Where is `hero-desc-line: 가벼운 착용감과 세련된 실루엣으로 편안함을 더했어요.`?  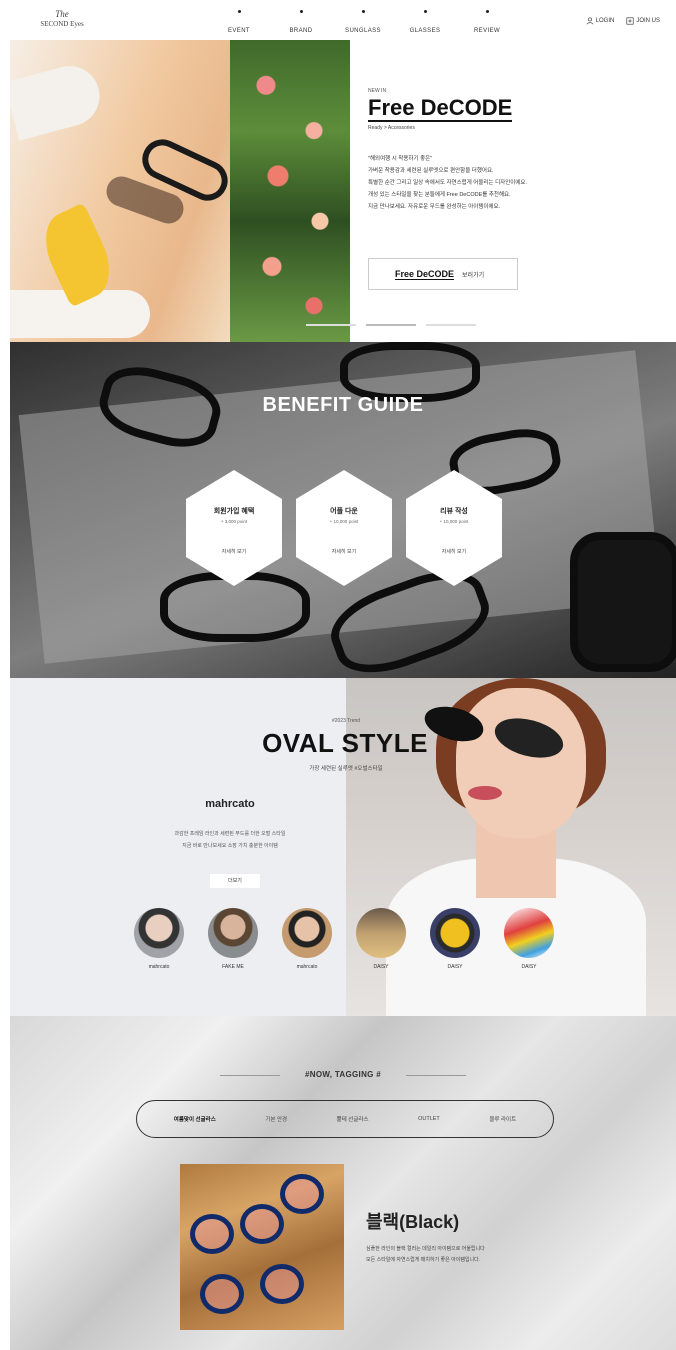 hero-desc-line: 가벼운 착용감과 세련된 실루엣으로 편안함을 더했어요. is located at coordinates (431, 171).